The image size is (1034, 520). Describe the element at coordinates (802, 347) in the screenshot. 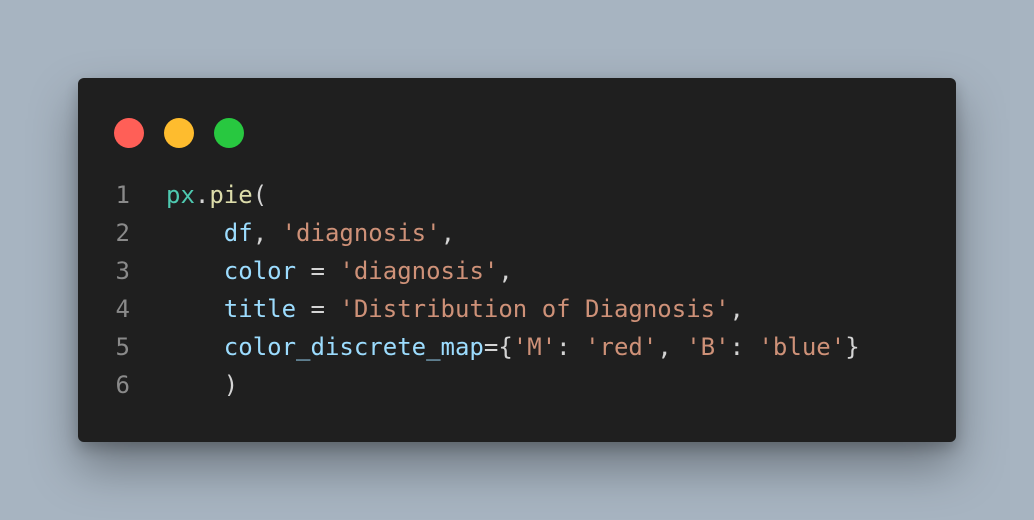

I see `code-token-str: 'blue'` at that location.